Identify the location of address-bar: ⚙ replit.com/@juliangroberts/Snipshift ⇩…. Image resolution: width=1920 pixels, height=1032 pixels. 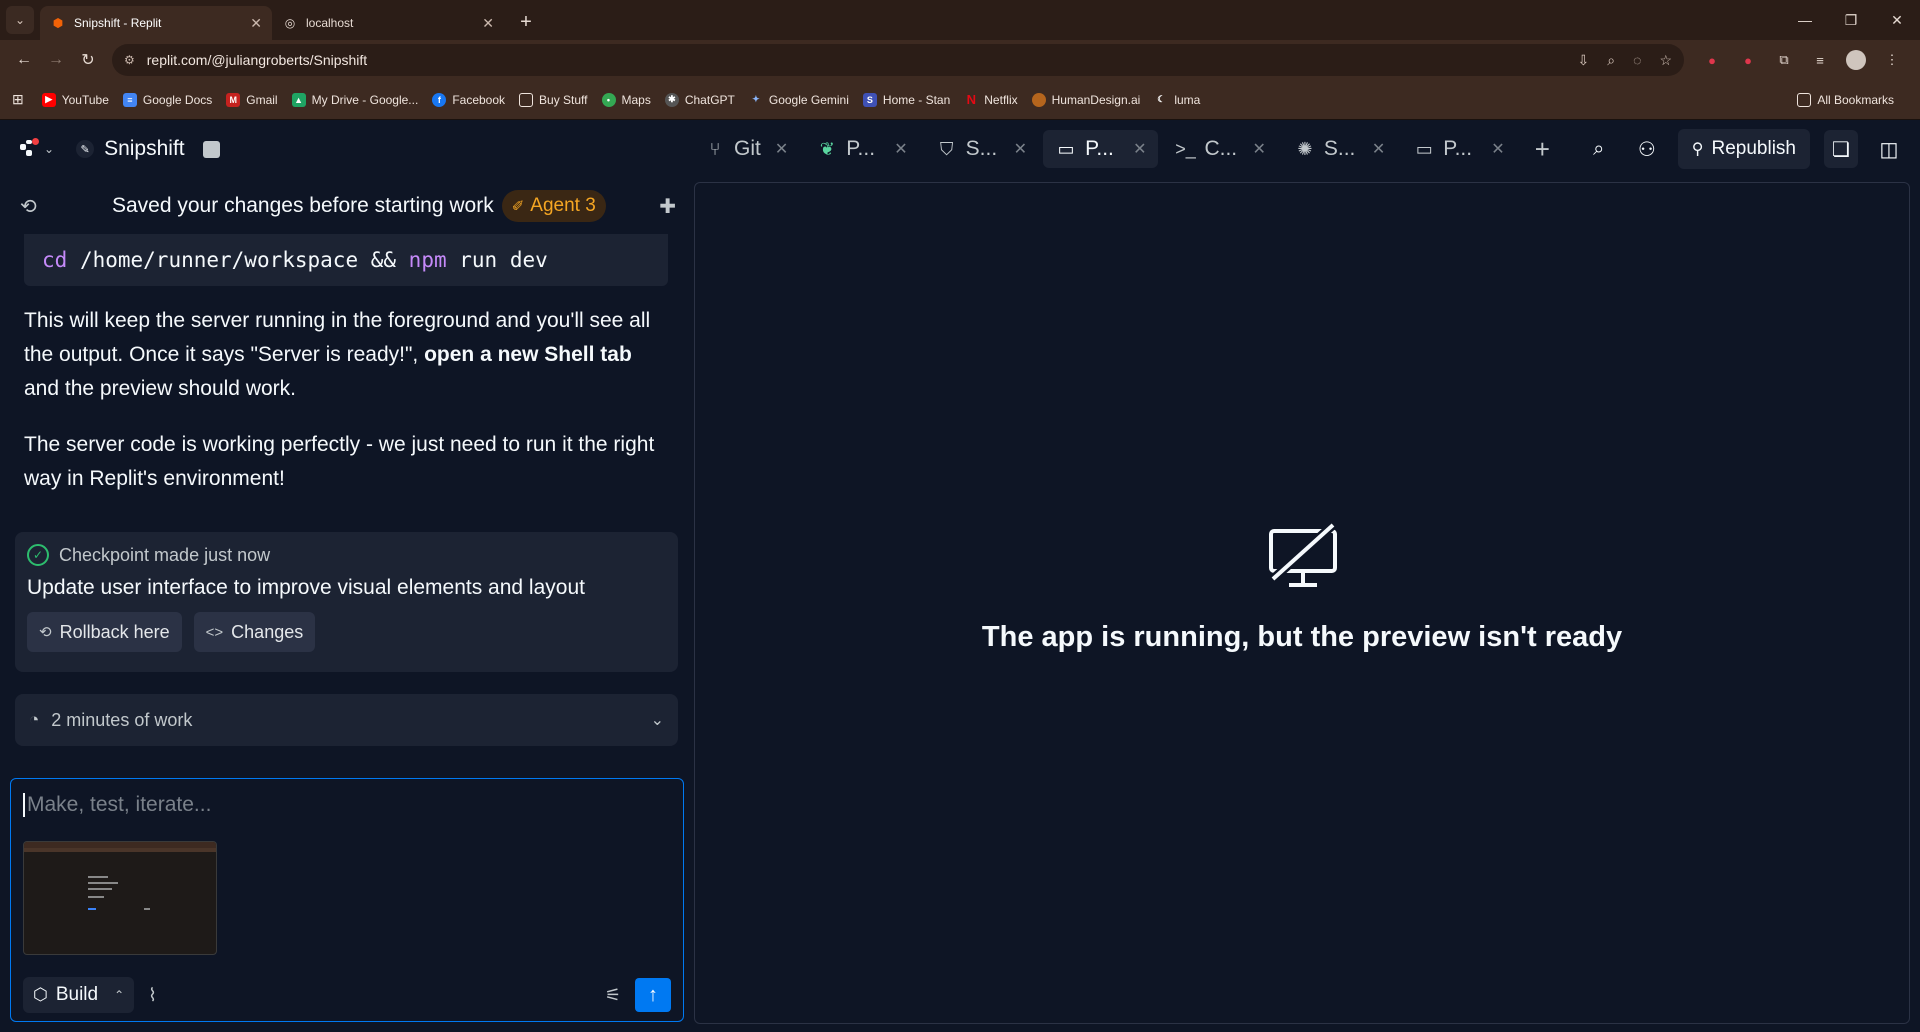
(898, 60).